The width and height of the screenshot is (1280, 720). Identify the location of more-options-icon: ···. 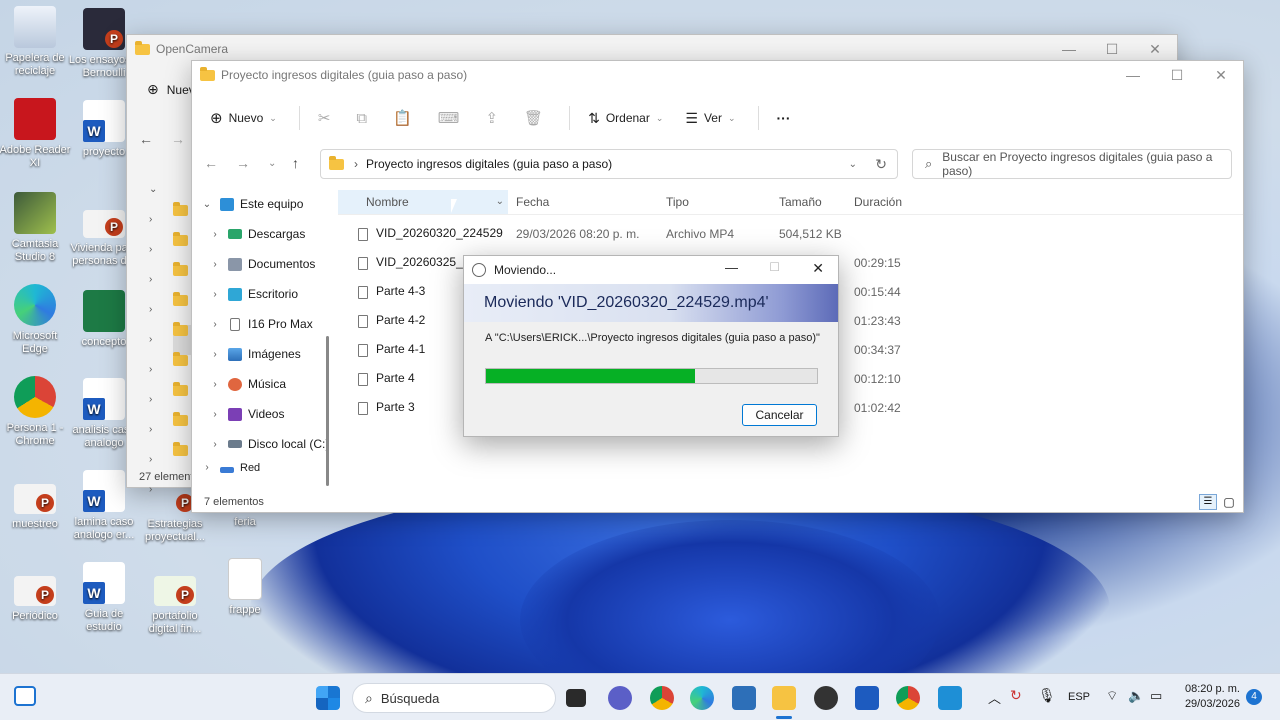
(784, 118).